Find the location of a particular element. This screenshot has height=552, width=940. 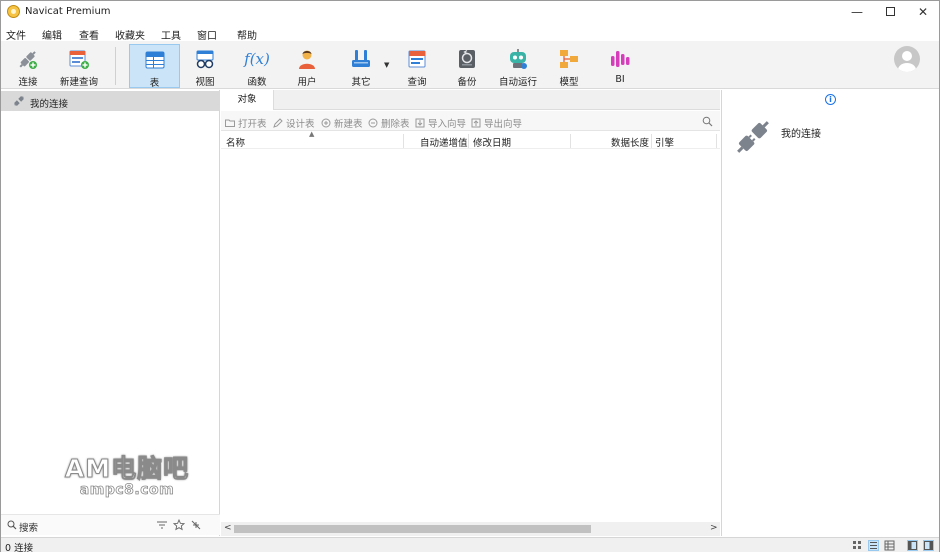

toolbar-view-button: 视图 is located at coordinates (205, 66).